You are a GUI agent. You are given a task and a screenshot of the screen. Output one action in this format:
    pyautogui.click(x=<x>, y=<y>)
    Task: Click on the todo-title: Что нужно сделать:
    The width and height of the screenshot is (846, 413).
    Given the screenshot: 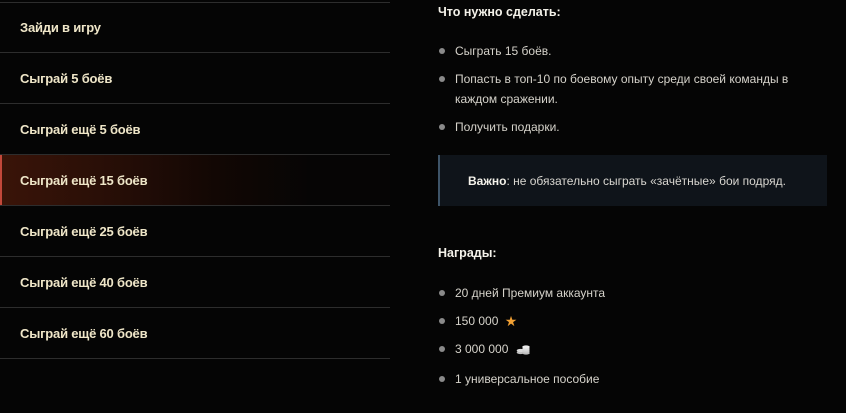 What is the action you would take?
    pyautogui.click(x=499, y=12)
    